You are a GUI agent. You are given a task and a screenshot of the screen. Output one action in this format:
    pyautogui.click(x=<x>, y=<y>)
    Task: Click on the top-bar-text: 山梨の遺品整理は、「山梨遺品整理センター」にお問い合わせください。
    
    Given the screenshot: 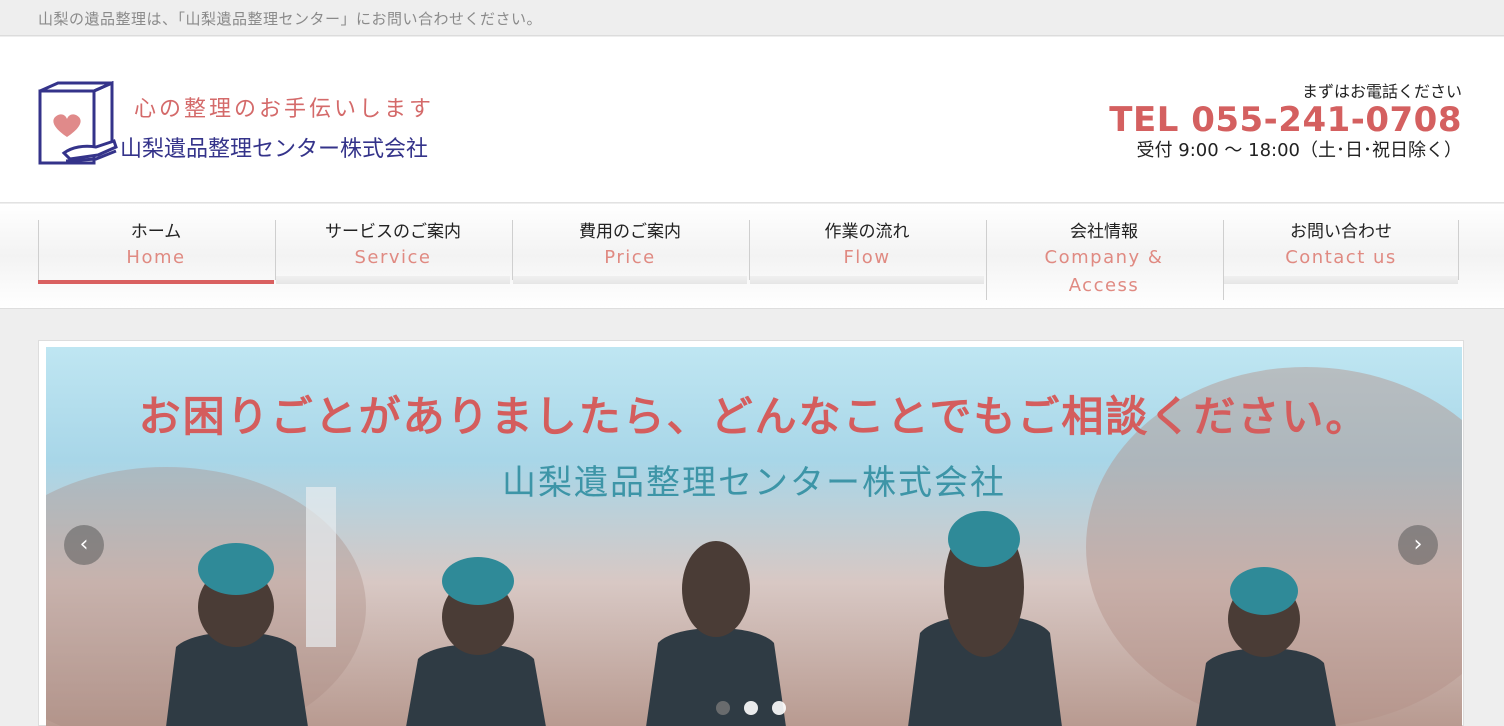 What is the action you would take?
    pyautogui.click(x=290, y=19)
    